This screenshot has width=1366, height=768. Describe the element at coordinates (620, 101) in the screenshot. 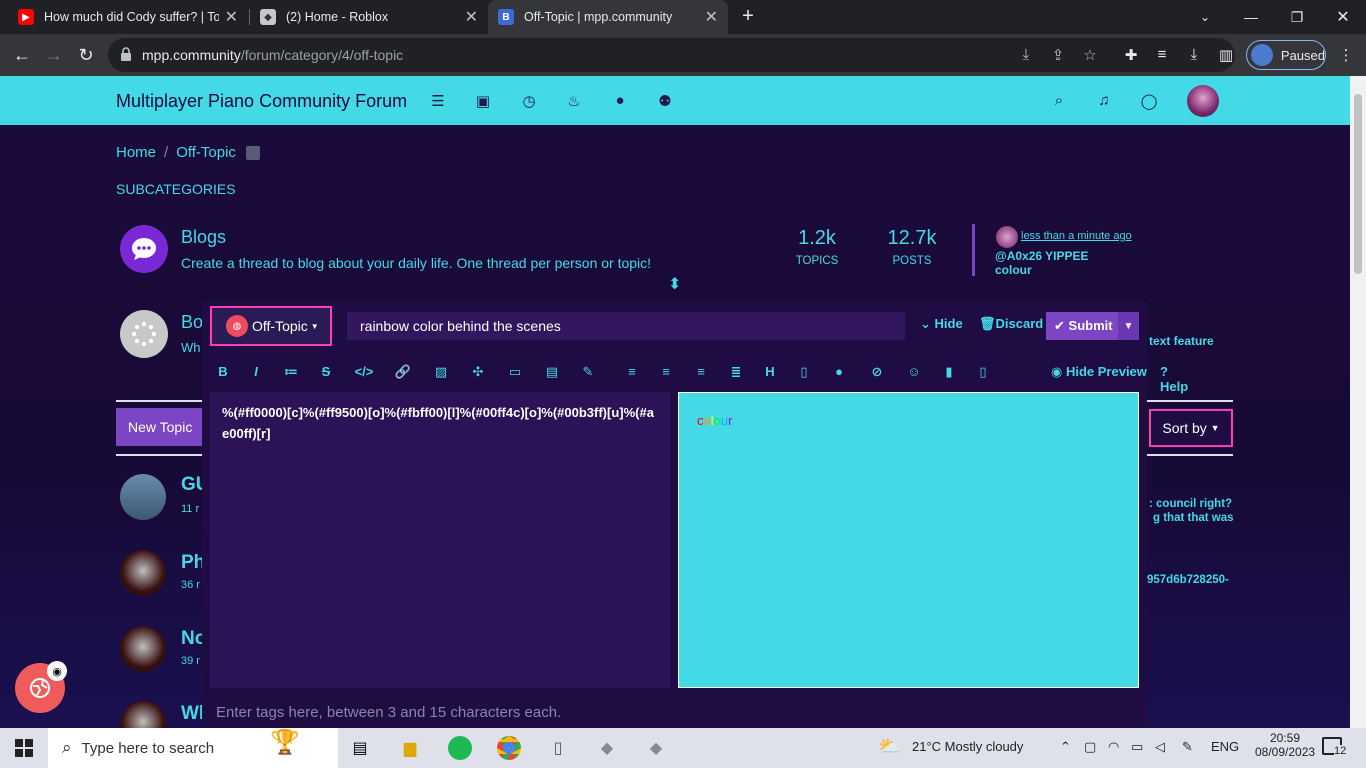

I see `user-icon: ●` at that location.